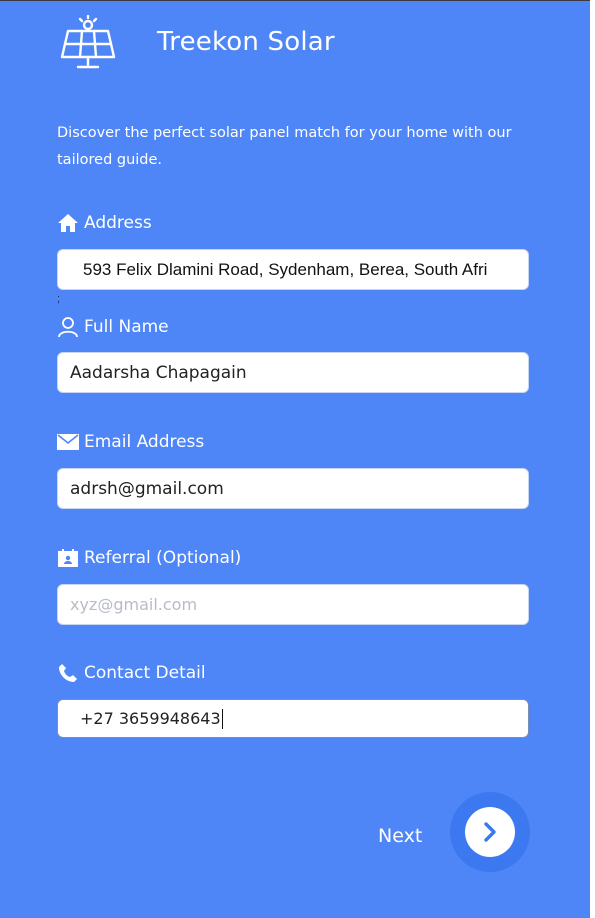 This screenshot has width=595, height=918. What do you see at coordinates (158, 372) in the screenshot?
I see `full-name-input-value: Aadarsha Chapagain` at bounding box center [158, 372].